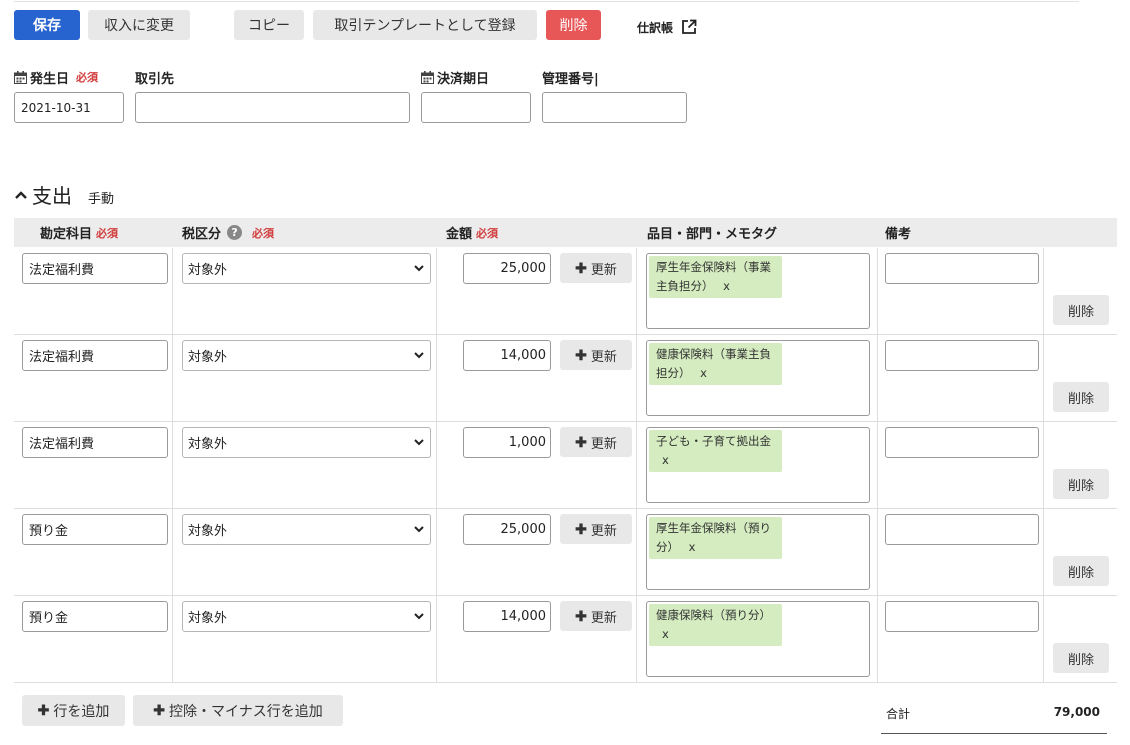 Image resolution: width=1130 pixels, height=745 pixels. I want to click on tag-text-line2: 主負担分）, so click(685, 286).